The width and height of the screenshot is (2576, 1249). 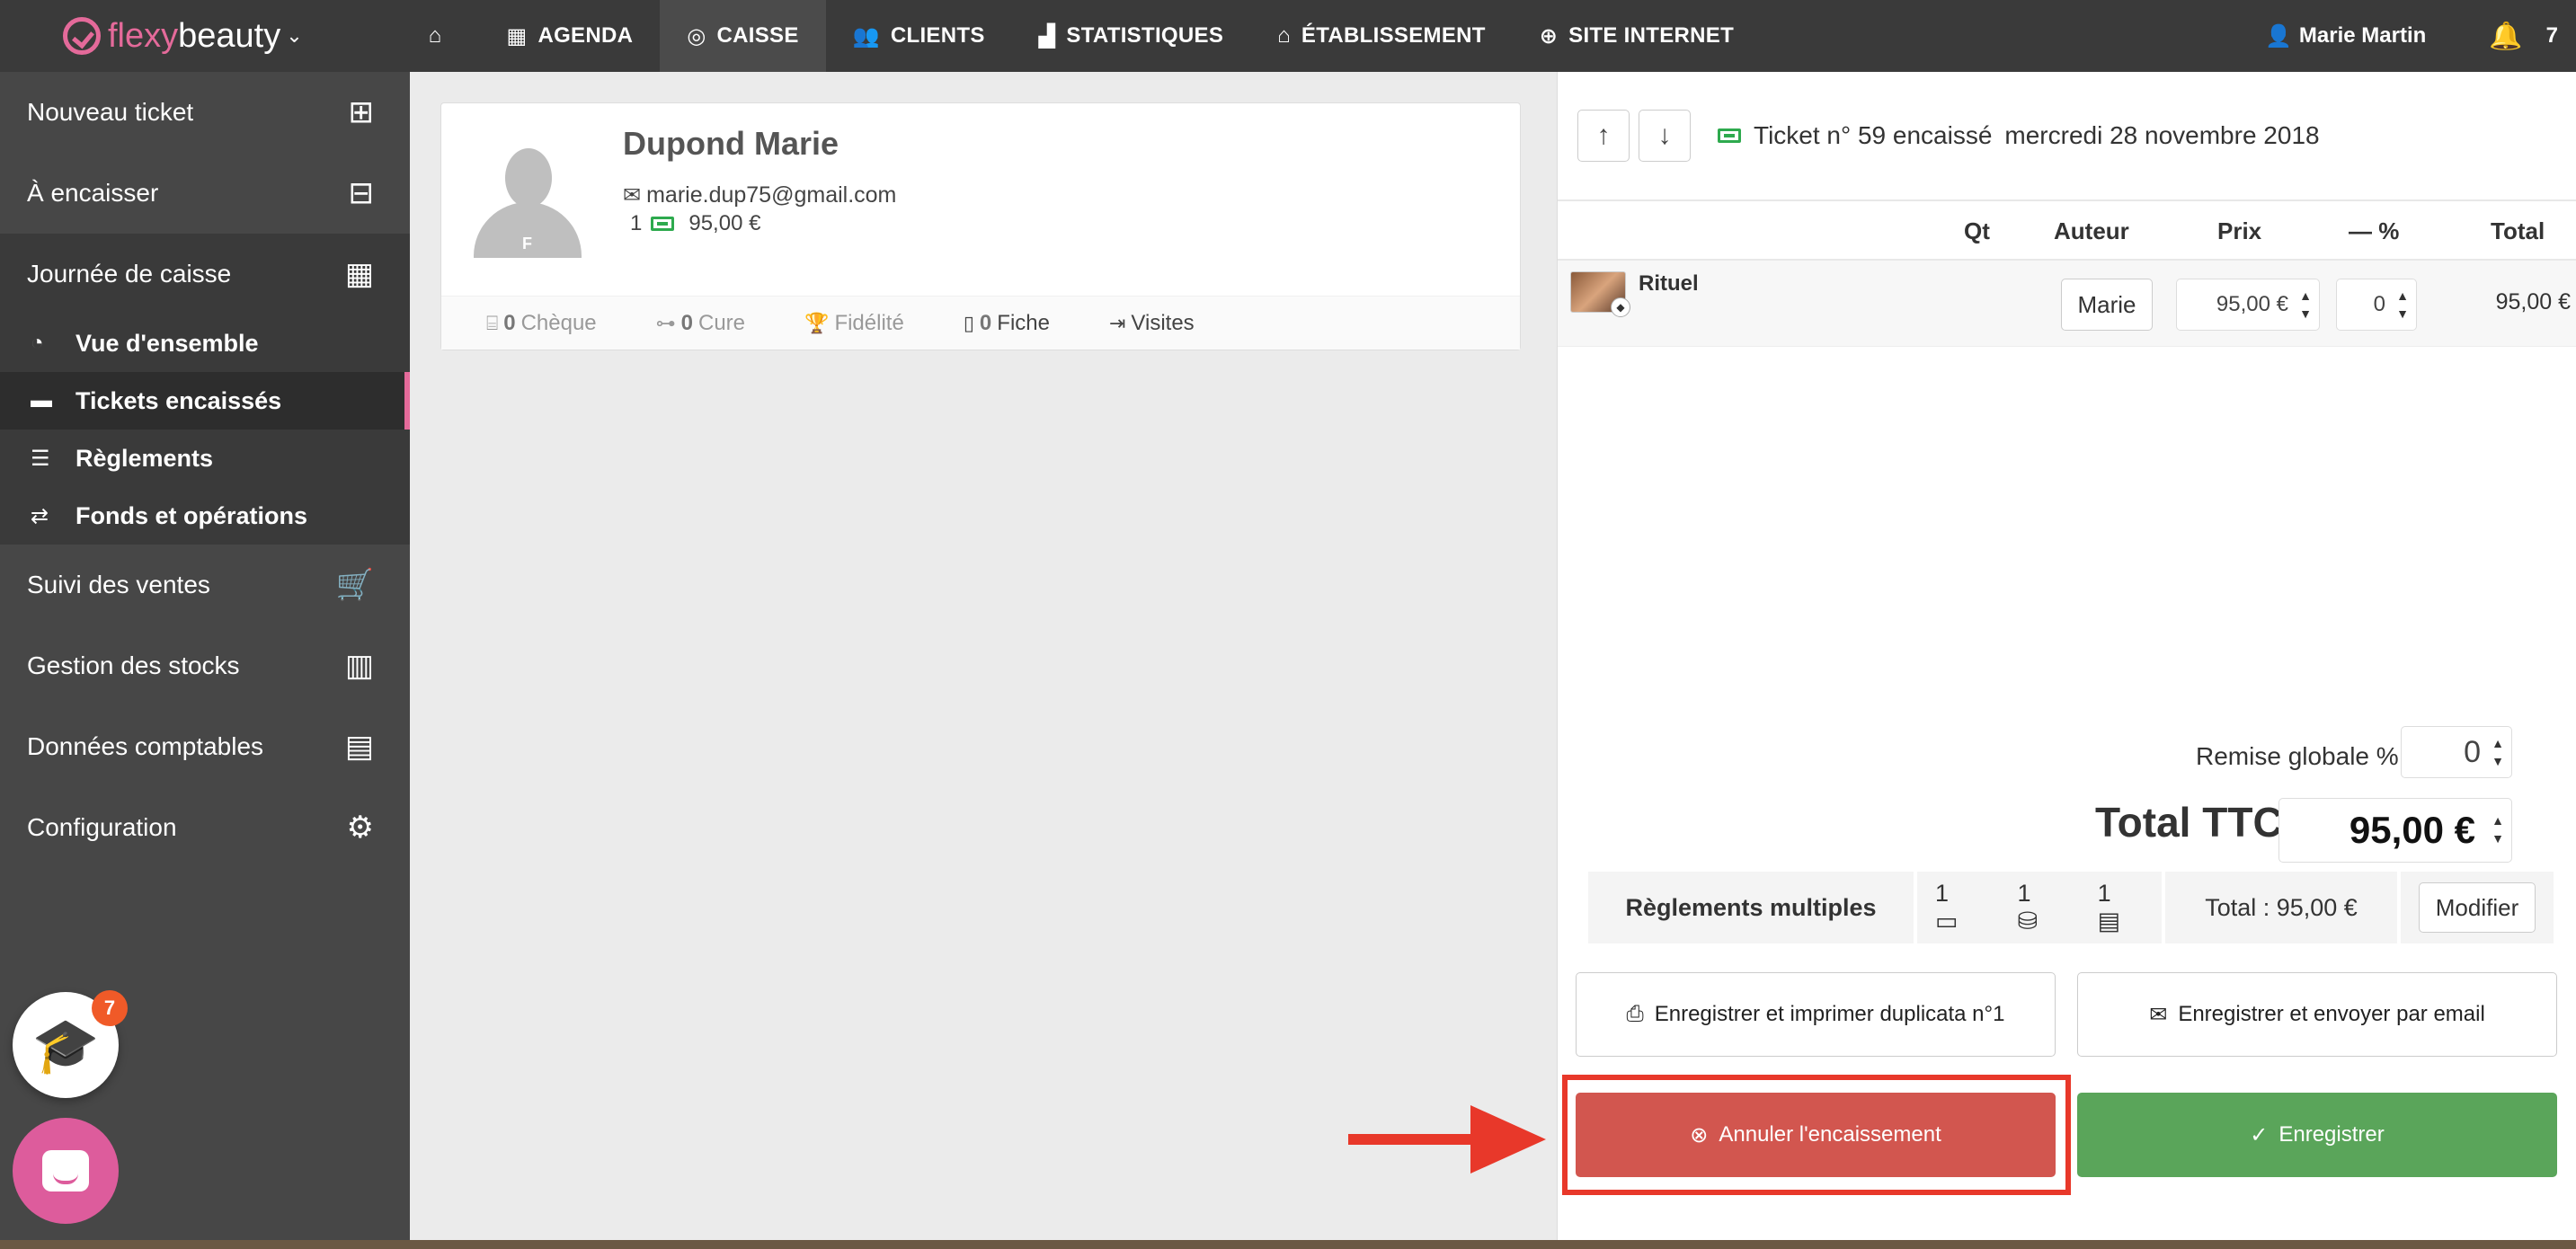 What do you see at coordinates (1603, 136) in the screenshot?
I see `previous-ticket-button: ↑` at bounding box center [1603, 136].